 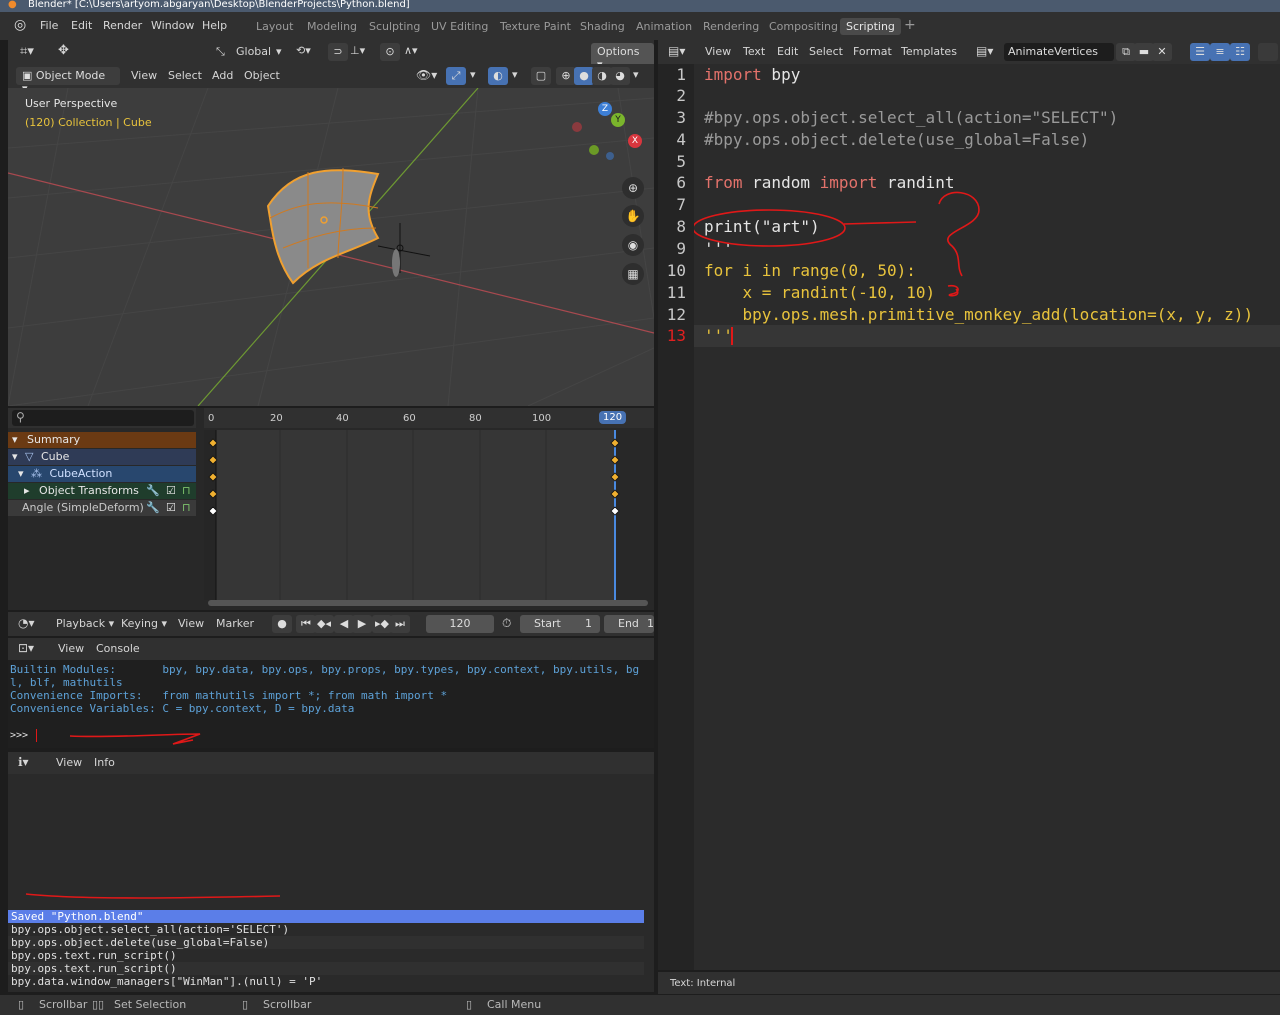 What do you see at coordinates (664, 26) in the screenshot?
I see `tab-animation: Animation` at bounding box center [664, 26].